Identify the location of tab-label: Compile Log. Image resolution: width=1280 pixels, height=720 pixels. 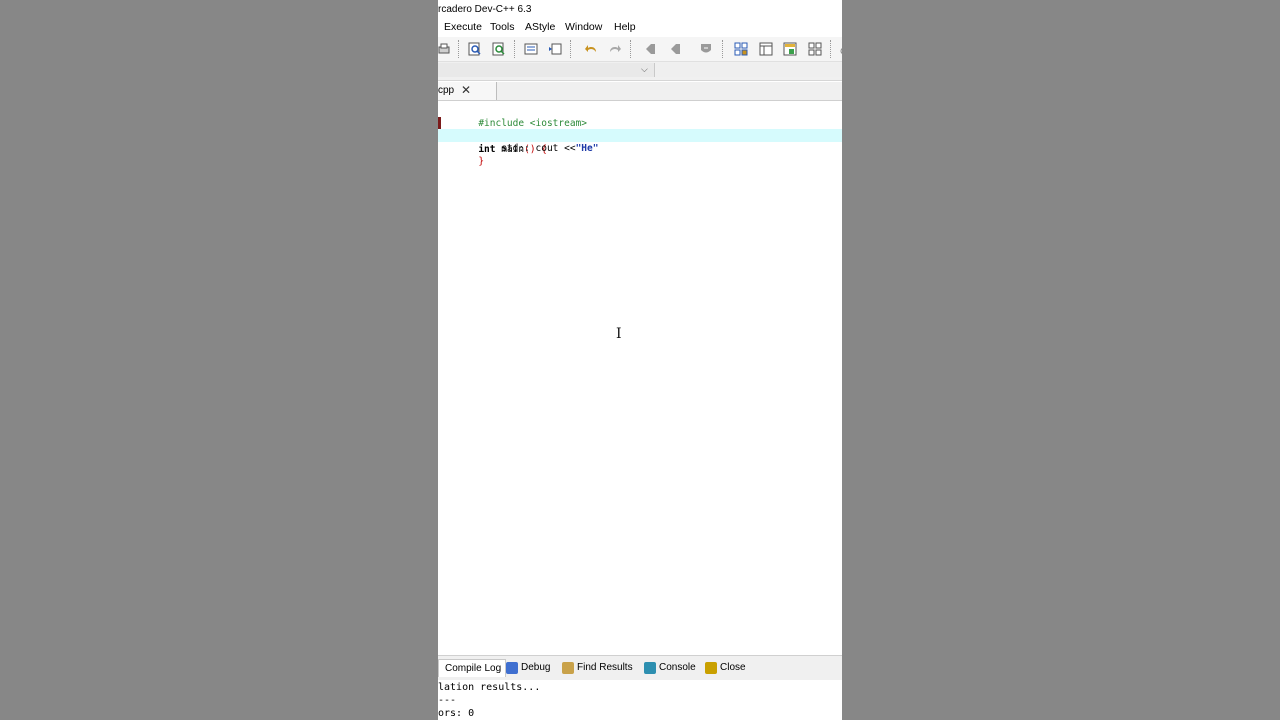
(473, 668).